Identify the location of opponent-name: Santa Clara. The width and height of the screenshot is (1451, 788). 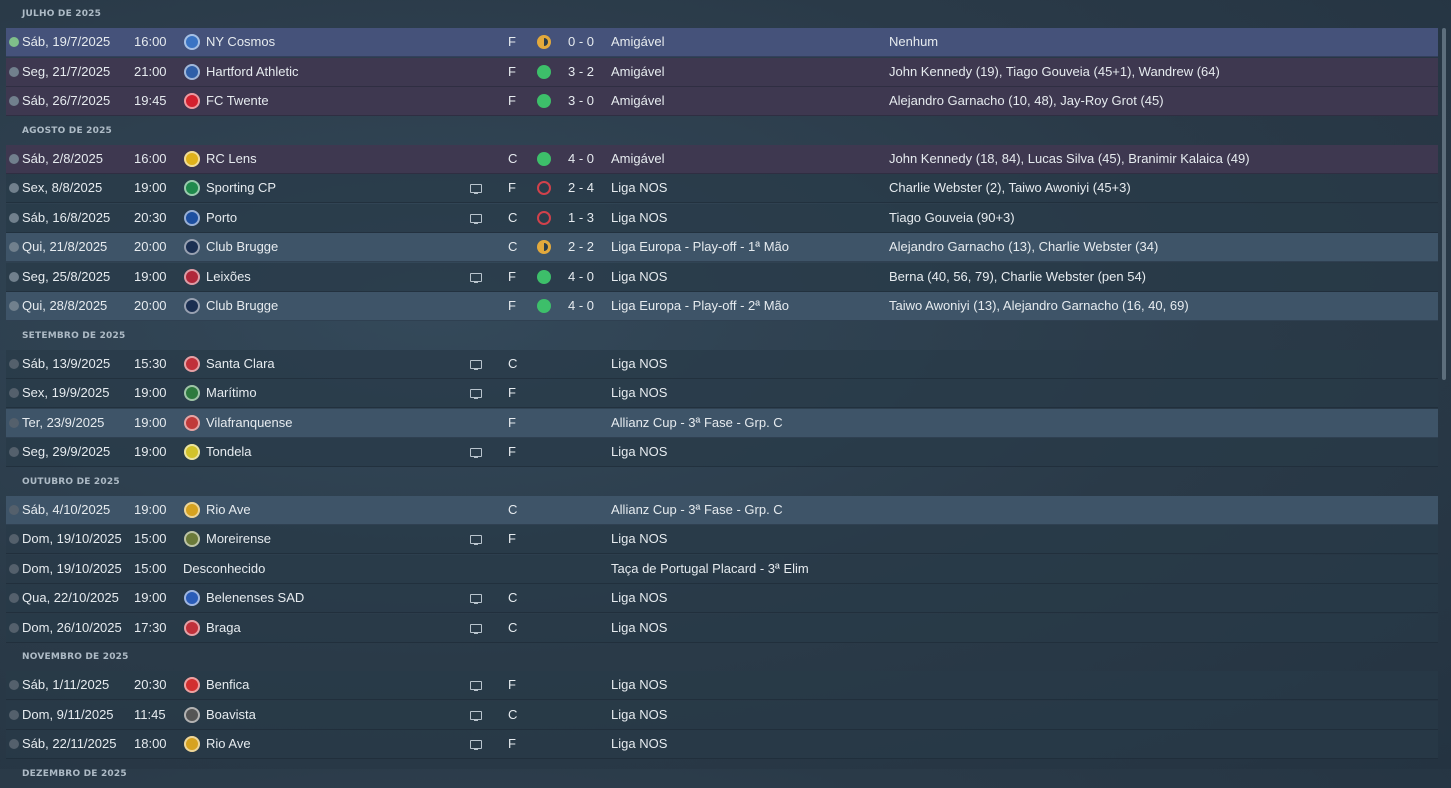
(240, 364).